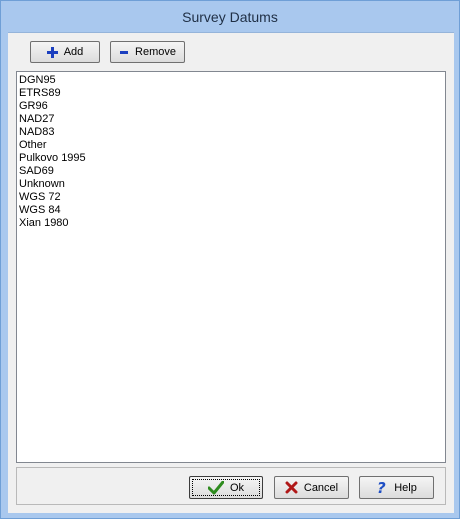 The width and height of the screenshot is (460, 519). I want to click on help-button-label: Help, so click(405, 487).